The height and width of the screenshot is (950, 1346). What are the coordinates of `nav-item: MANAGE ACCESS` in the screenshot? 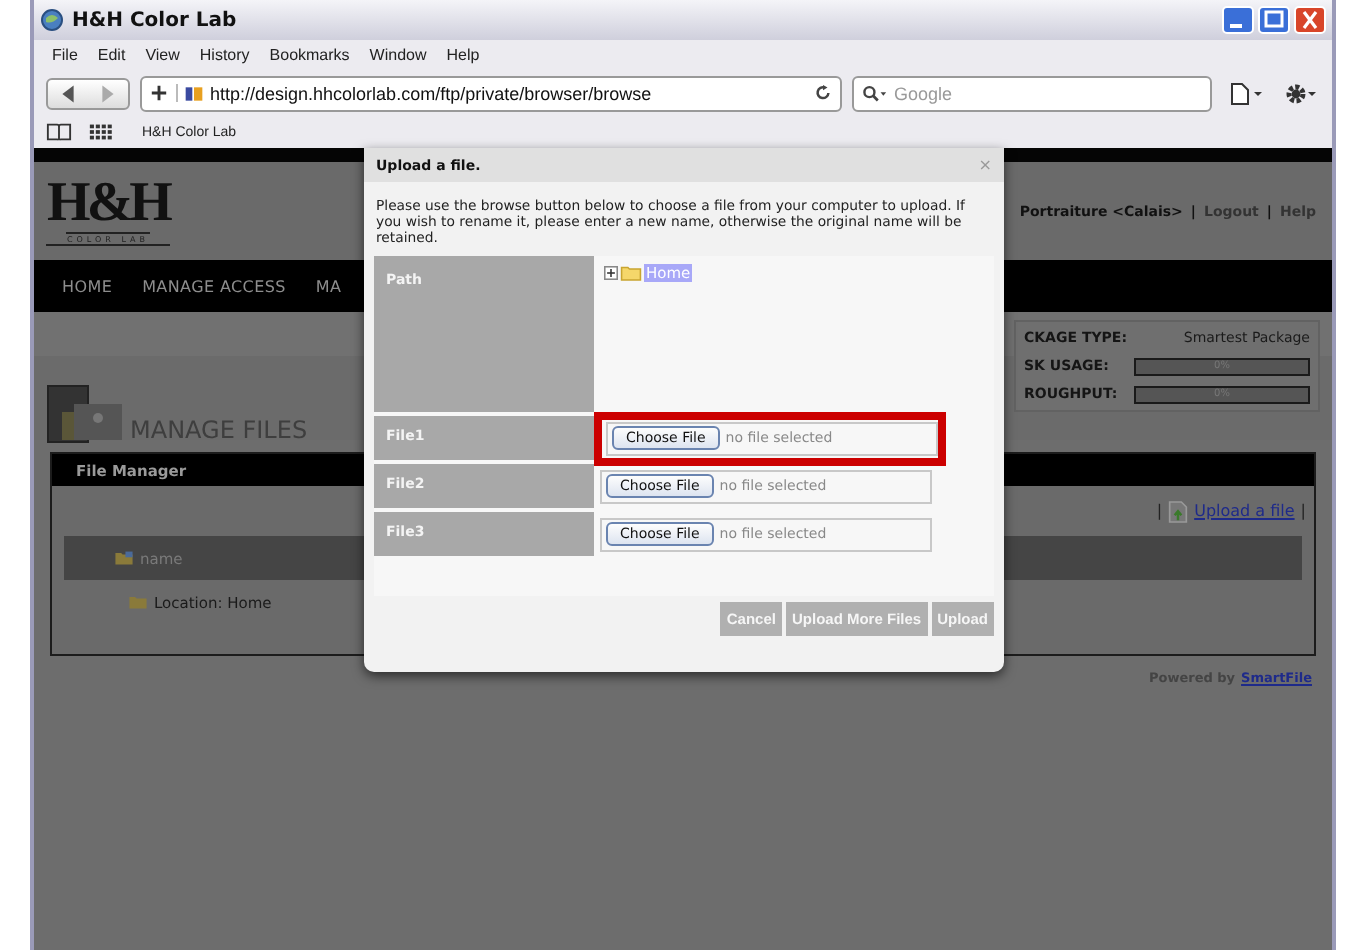 It's located at (214, 286).